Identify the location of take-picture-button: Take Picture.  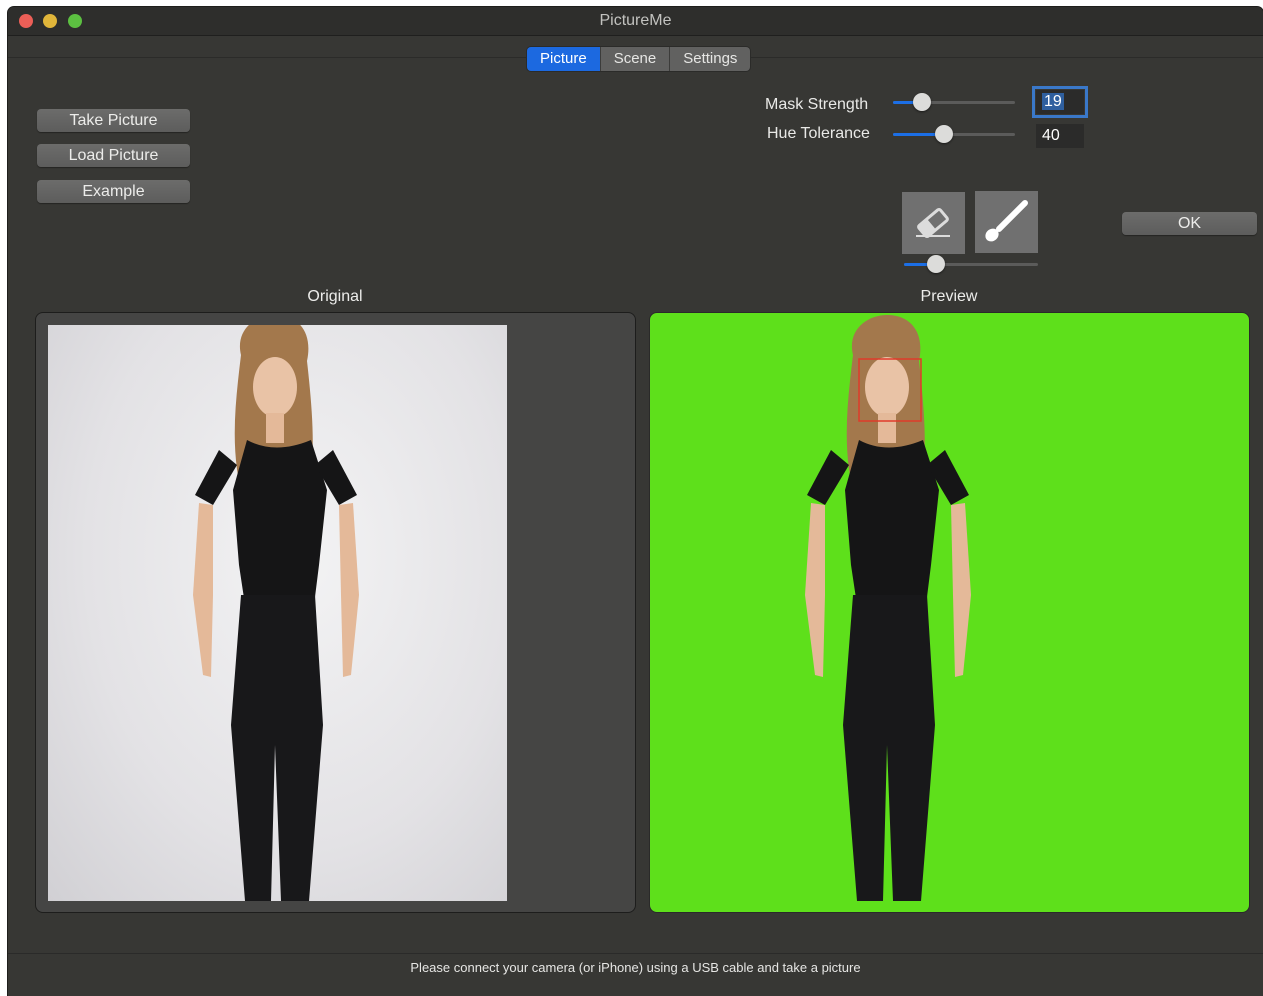
(113, 120).